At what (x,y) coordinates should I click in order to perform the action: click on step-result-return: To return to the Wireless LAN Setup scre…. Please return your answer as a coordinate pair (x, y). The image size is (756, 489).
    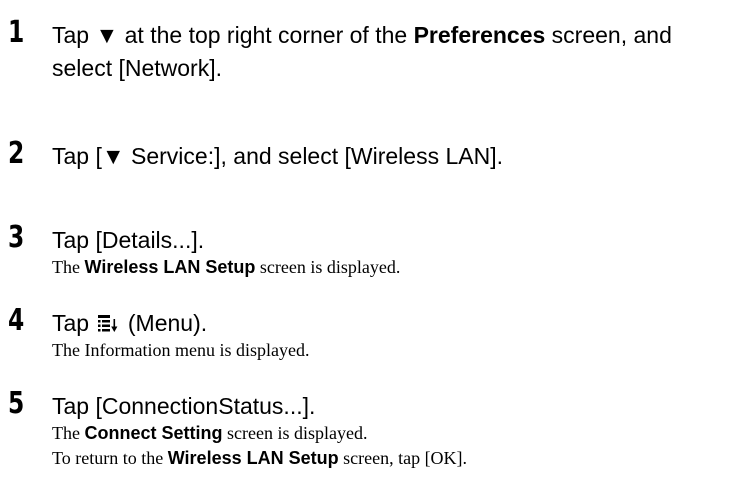
    Looking at the image, I should click on (260, 458).